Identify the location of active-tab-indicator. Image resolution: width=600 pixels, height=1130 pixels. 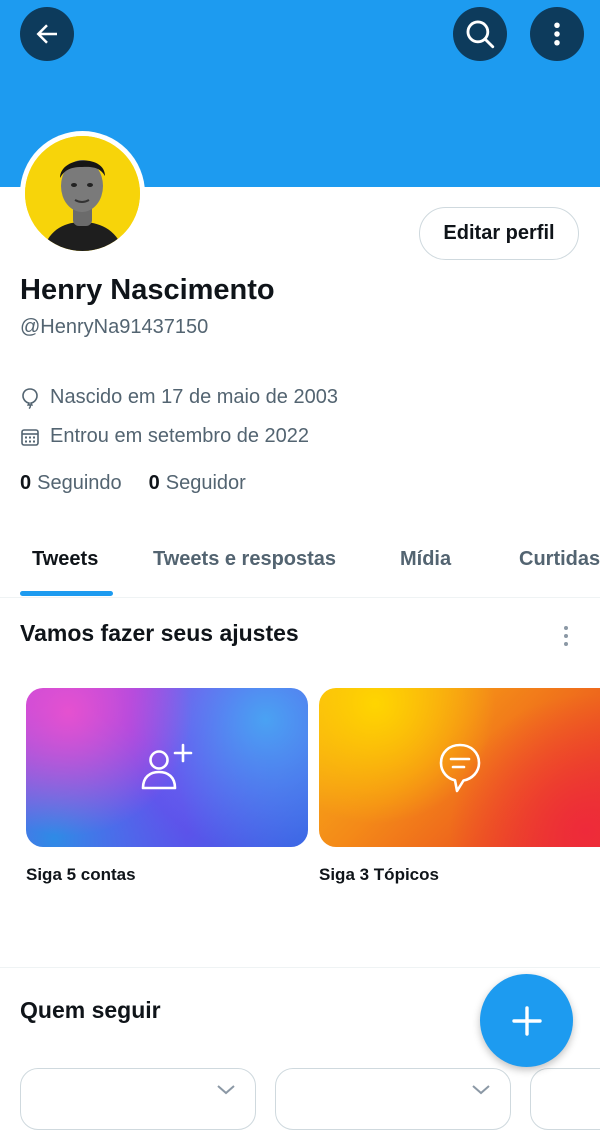
(66, 593).